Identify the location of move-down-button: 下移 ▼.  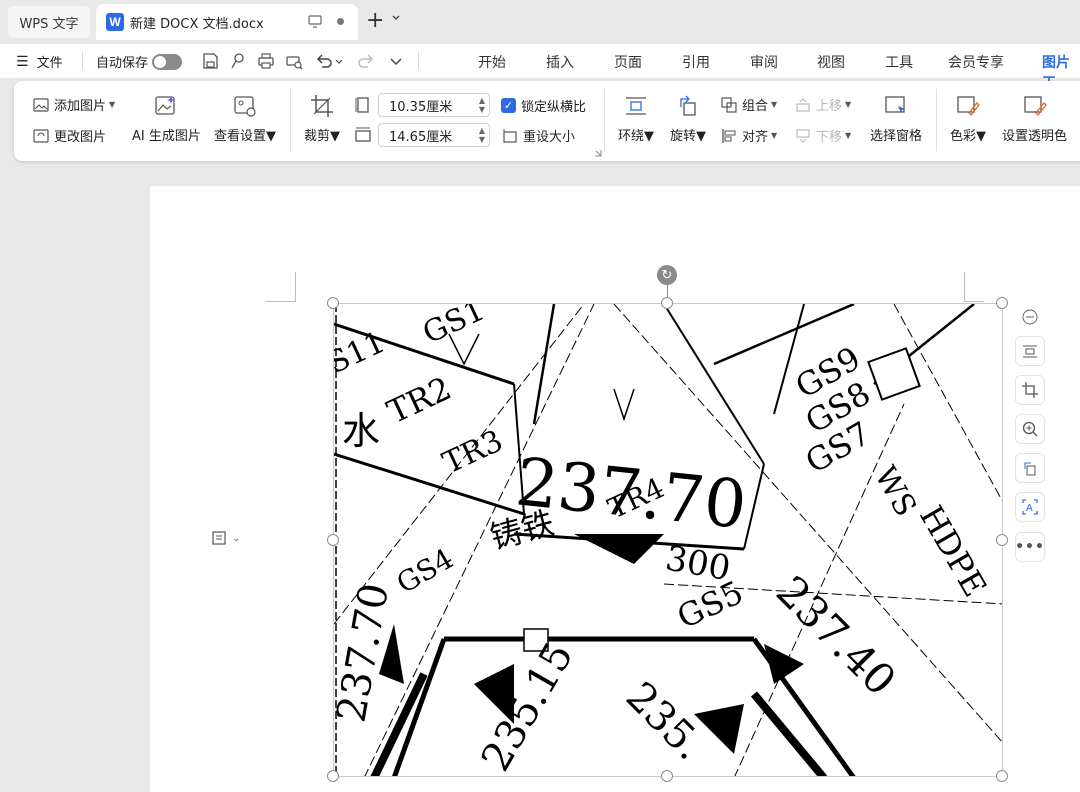
(822, 135).